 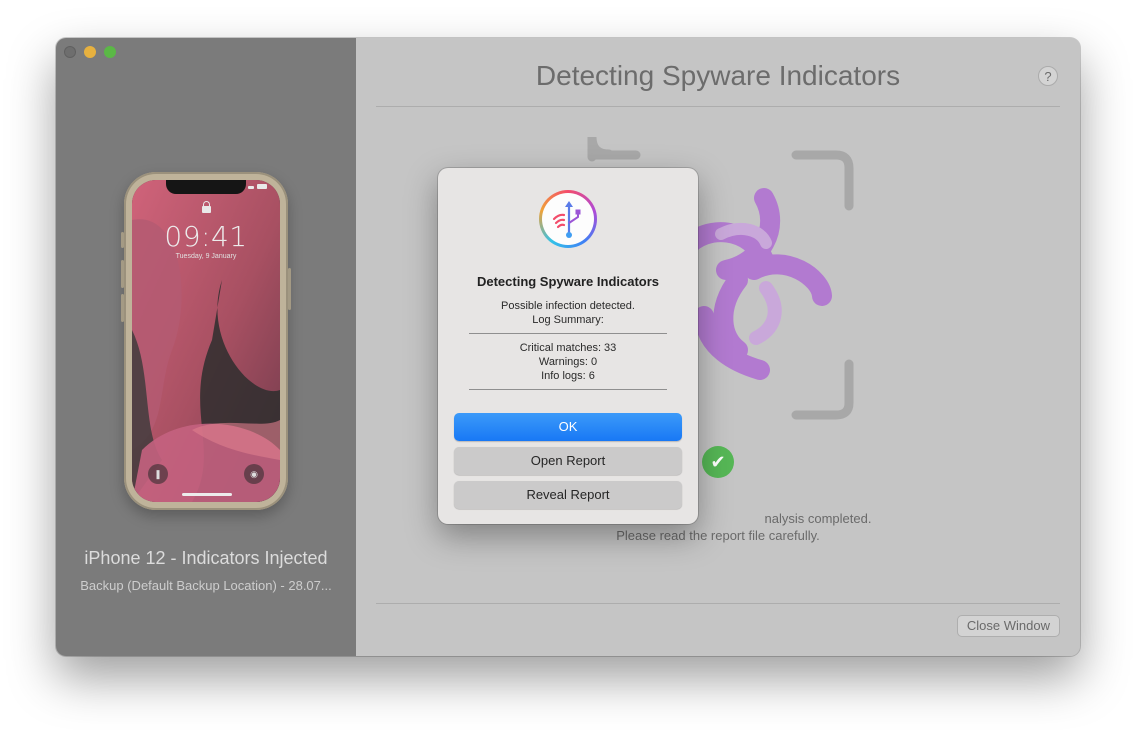 What do you see at coordinates (206, 236) in the screenshot?
I see `lock-screen-time: 09:41` at bounding box center [206, 236].